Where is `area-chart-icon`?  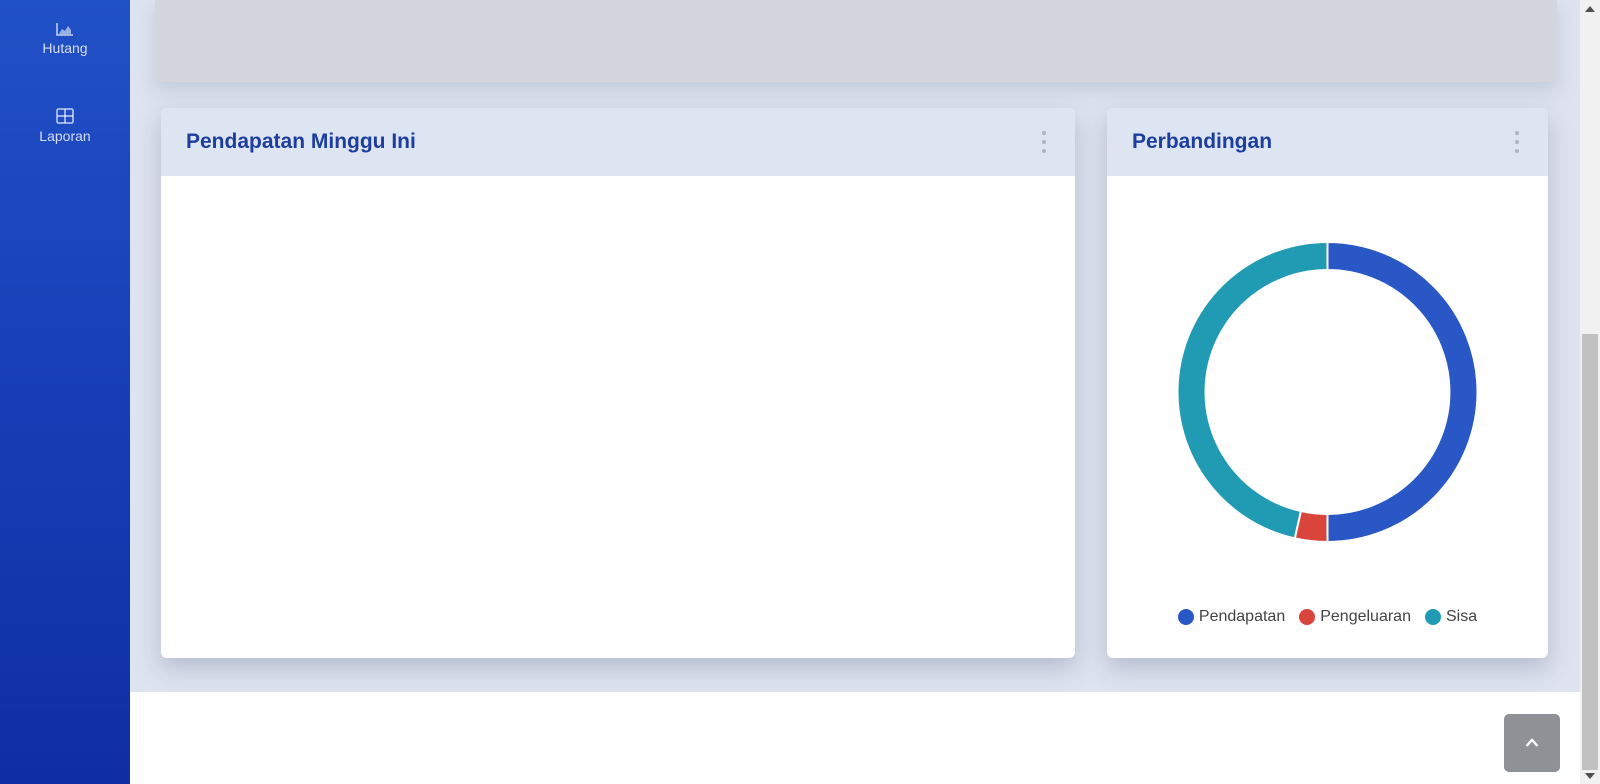 area-chart-icon is located at coordinates (65, 29).